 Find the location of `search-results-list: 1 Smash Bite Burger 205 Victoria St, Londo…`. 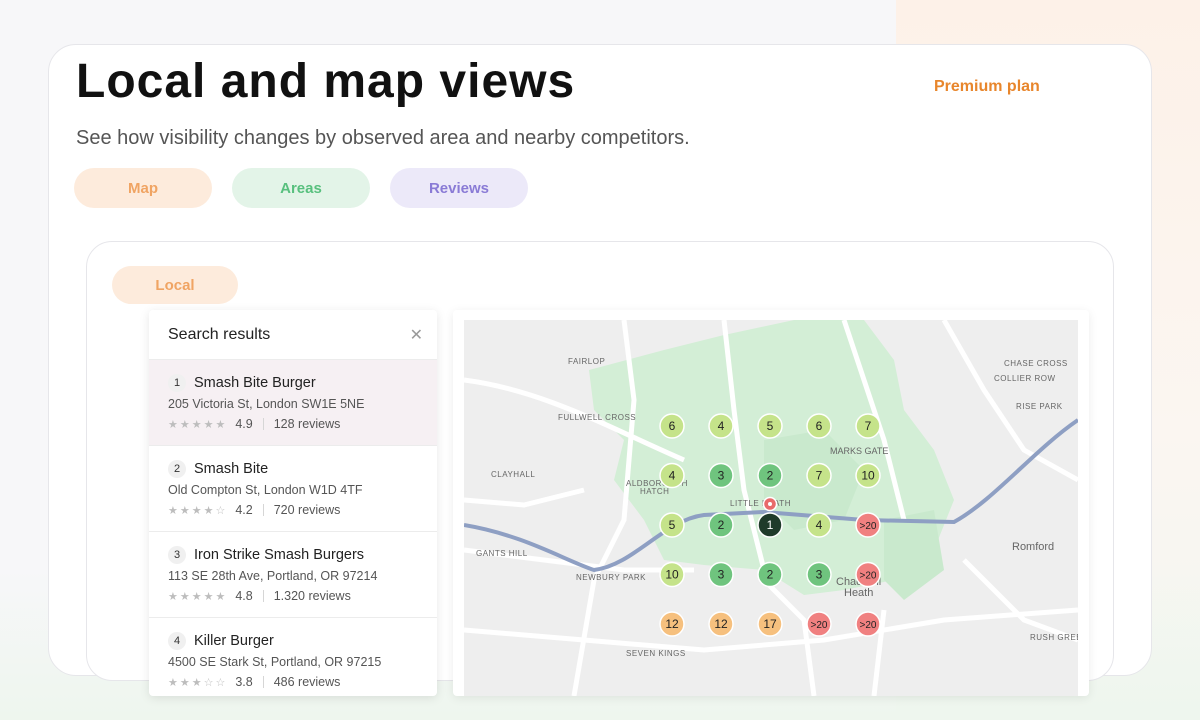

search-results-list: 1 Smash Bite Burger 205 Victoria St, Londo… is located at coordinates (293, 528).